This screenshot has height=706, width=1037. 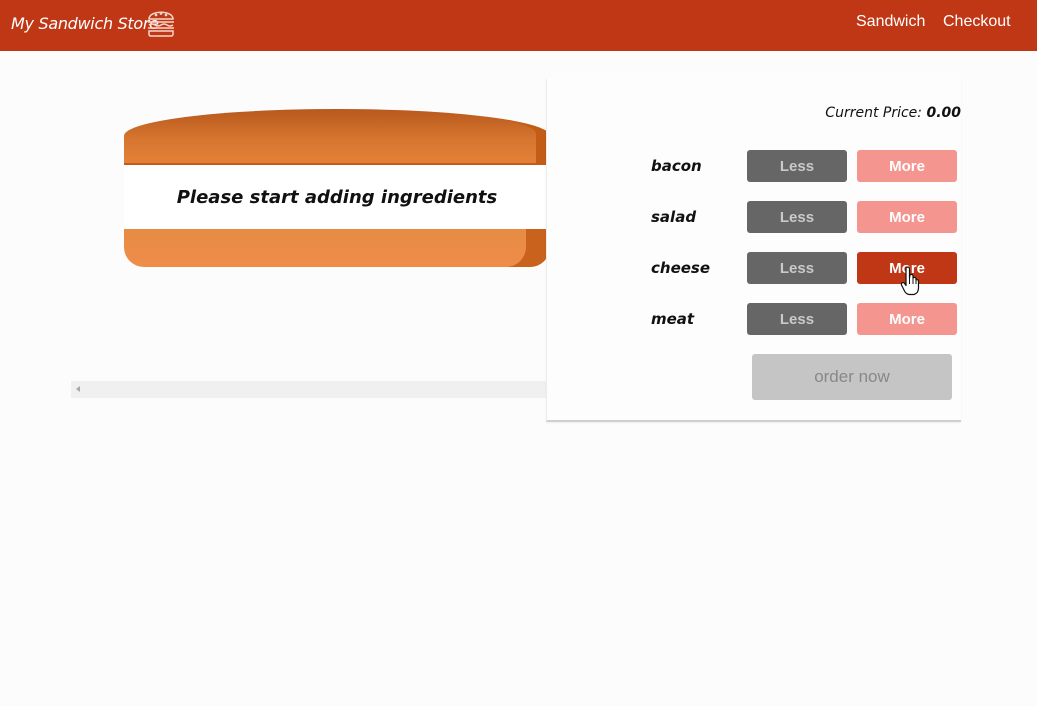 What do you see at coordinates (78, 389) in the screenshot?
I see `scroll-left-arrow-icon` at bounding box center [78, 389].